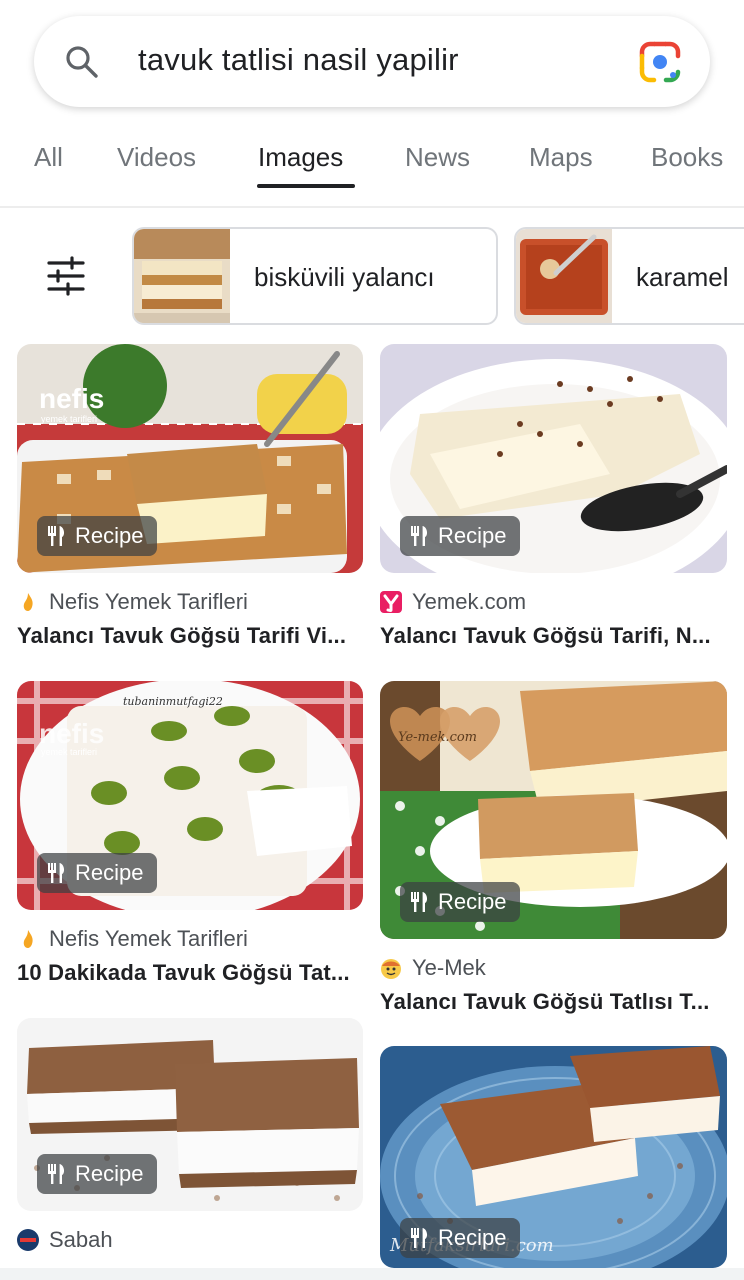 This screenshot has height=1280, width=744. Describe the element at coordinates (344, 277) in the screenshot. I see `chip-label: bisküvili yalancı` at that location.